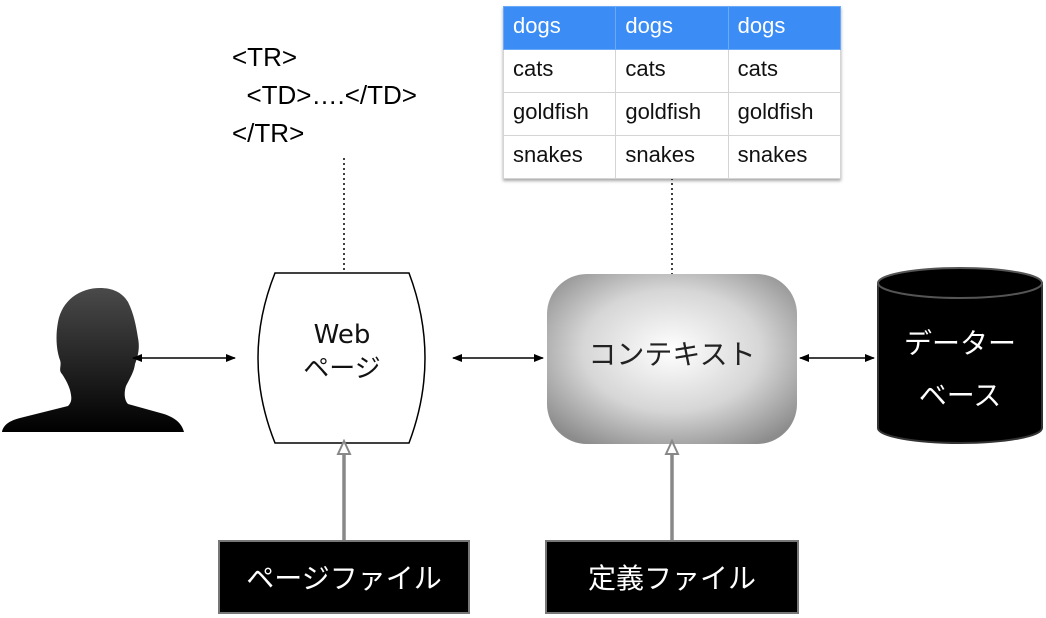 Image resolution: width=1046 pixels, height=618 pixels. What do you see at coordinates (268, 133) in the screenshot?
I see `code-line: </TR>` at bounding box center [268, 133].